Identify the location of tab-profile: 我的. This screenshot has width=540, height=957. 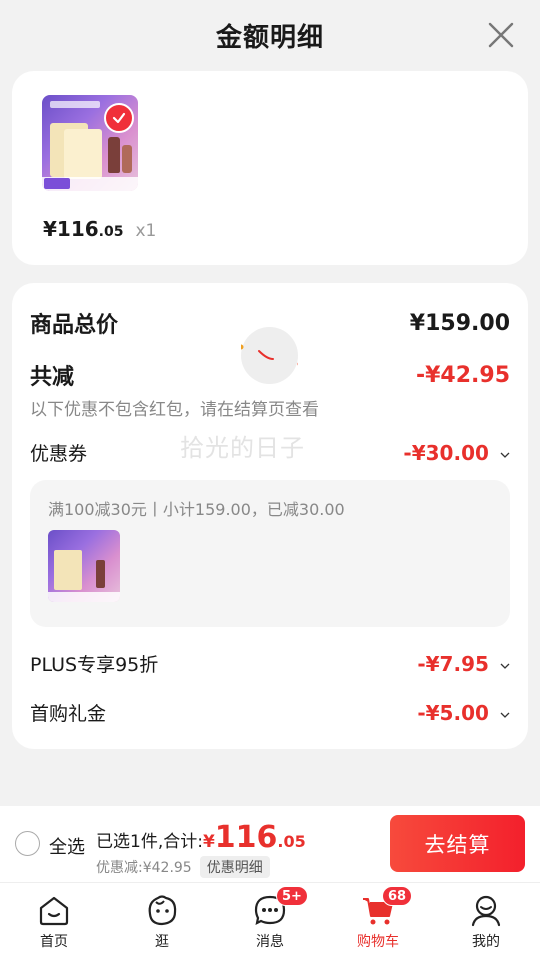
(486, 920).